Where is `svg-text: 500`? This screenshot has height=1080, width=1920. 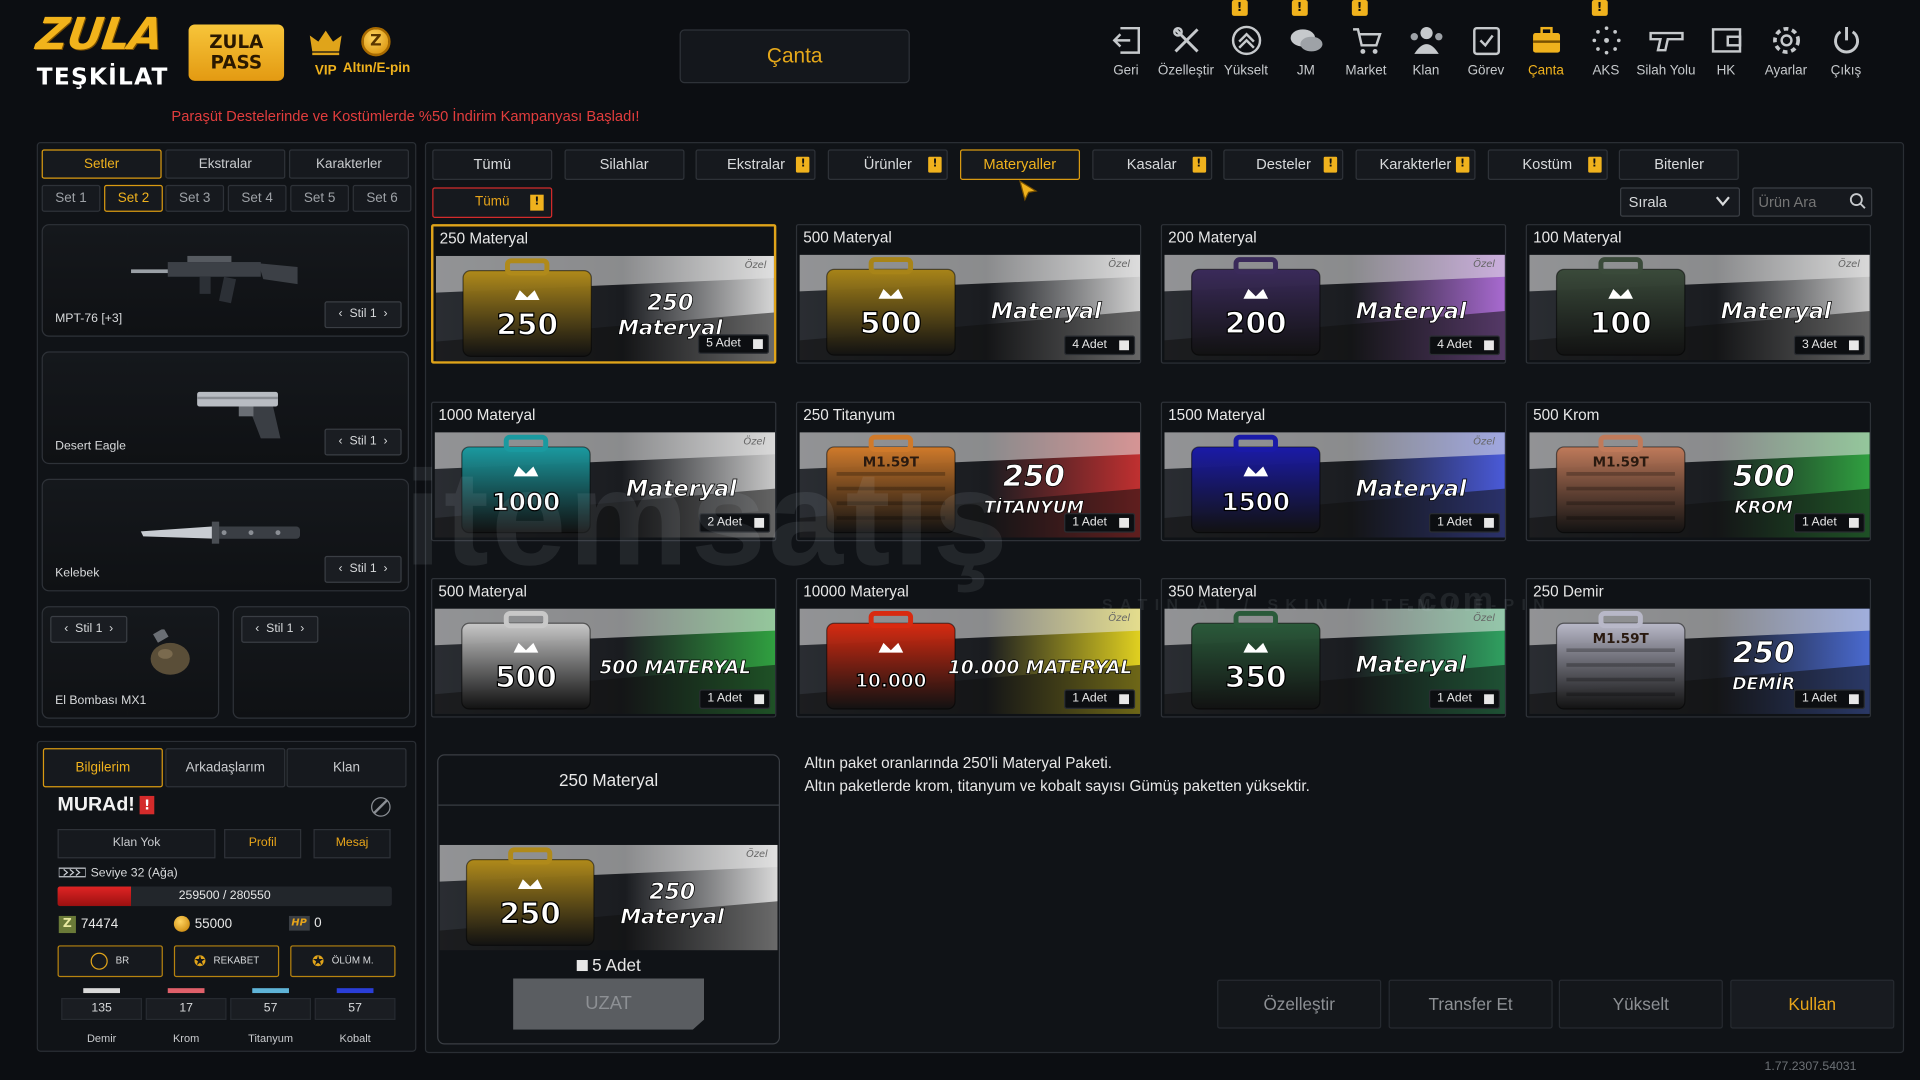 svg-text: 500 is located at coordinates (891, 323).